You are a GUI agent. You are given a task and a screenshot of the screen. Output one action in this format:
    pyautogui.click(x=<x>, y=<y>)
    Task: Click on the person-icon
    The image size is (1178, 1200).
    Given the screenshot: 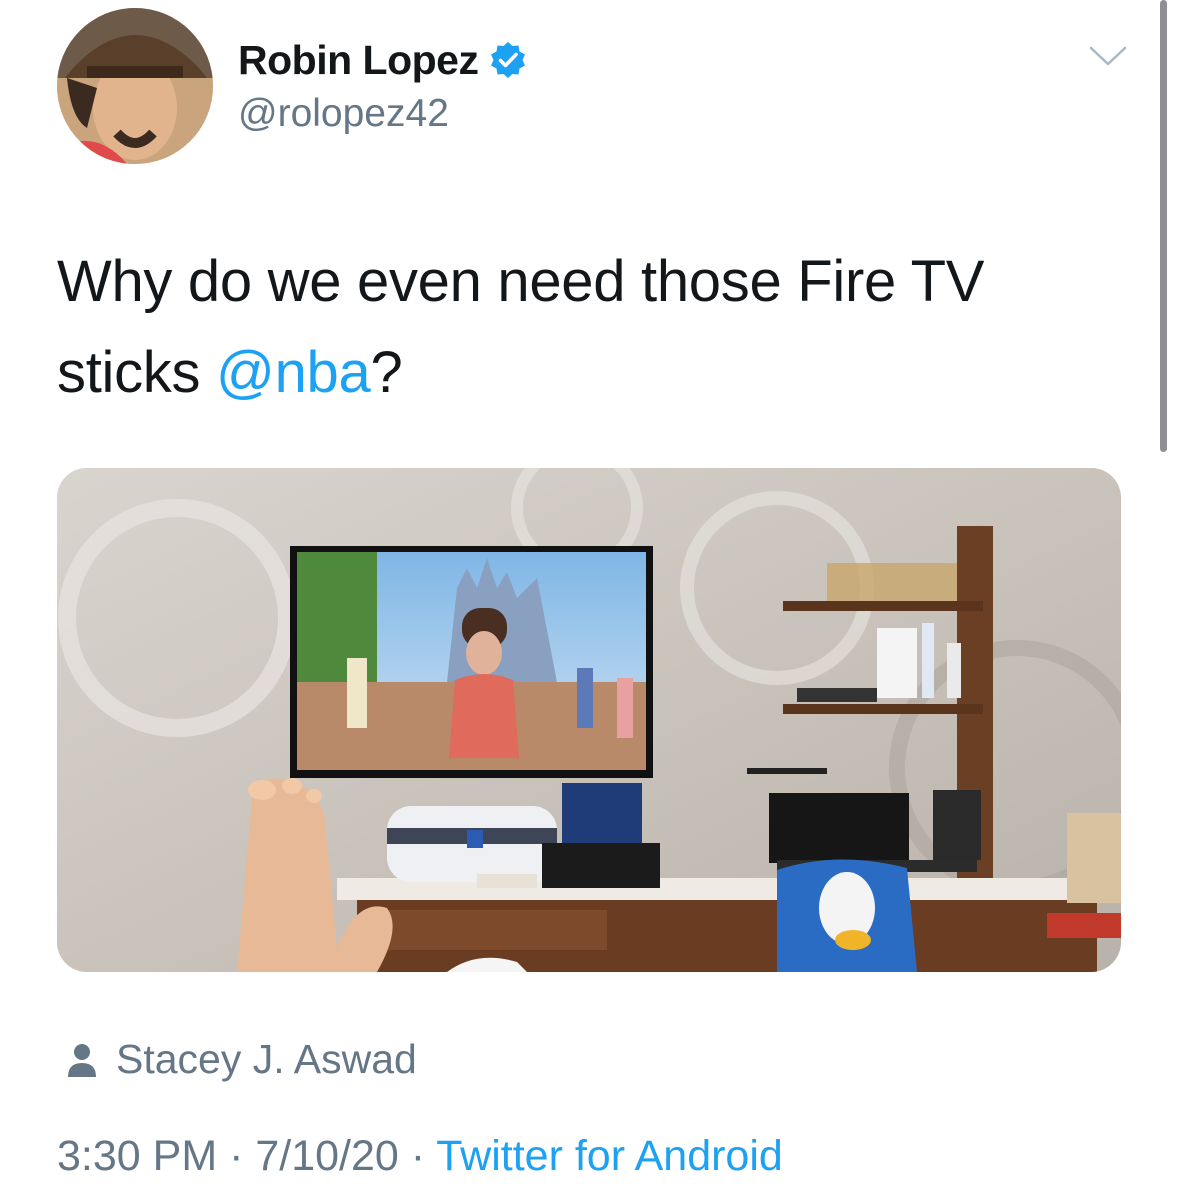 What is the action you would take?
    pyautogui.click(x=82, y=1060)
    